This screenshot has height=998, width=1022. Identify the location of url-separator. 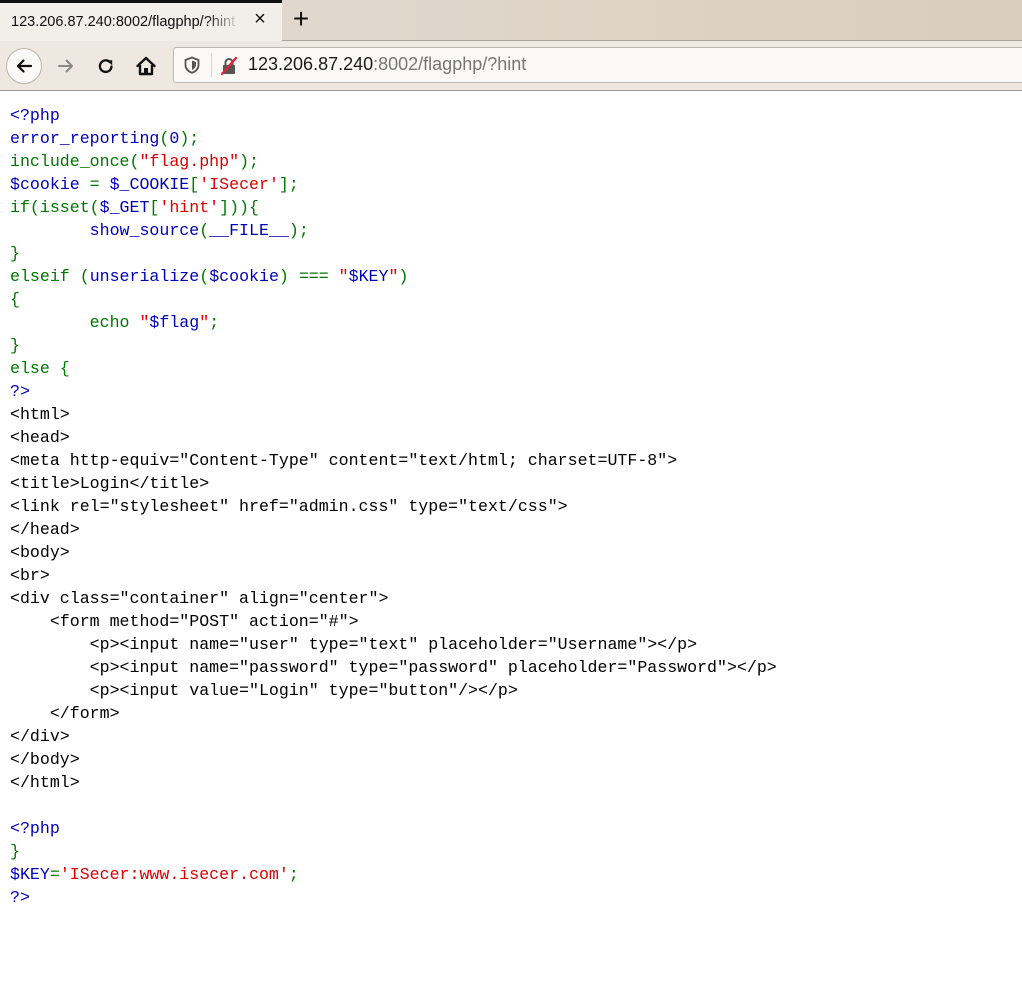
(211, 65).